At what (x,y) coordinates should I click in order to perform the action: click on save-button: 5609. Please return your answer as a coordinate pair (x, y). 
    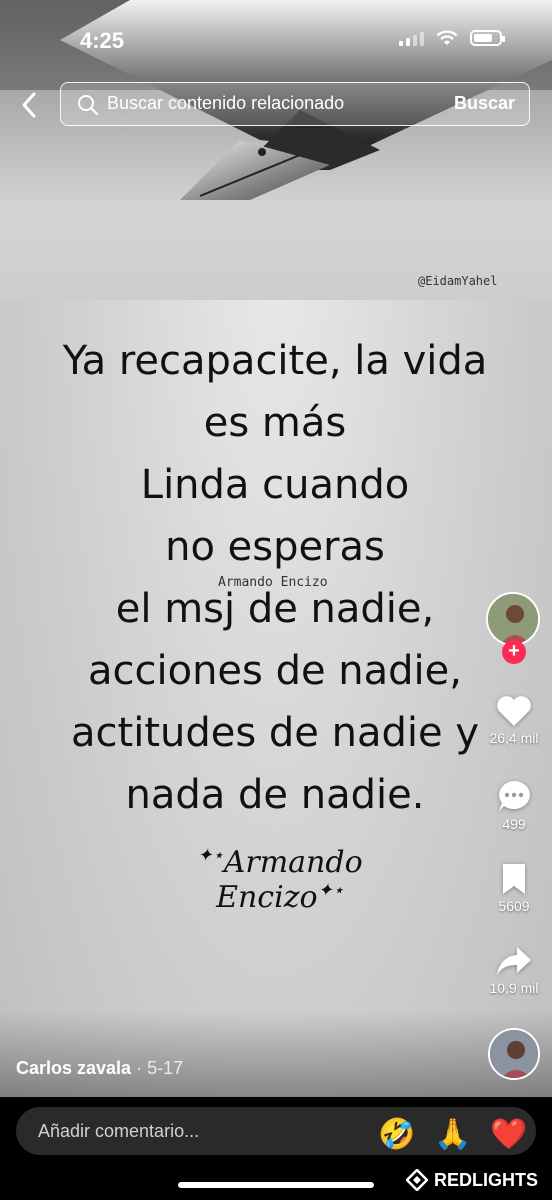
    Looking at the image, I should click on (514, 888).